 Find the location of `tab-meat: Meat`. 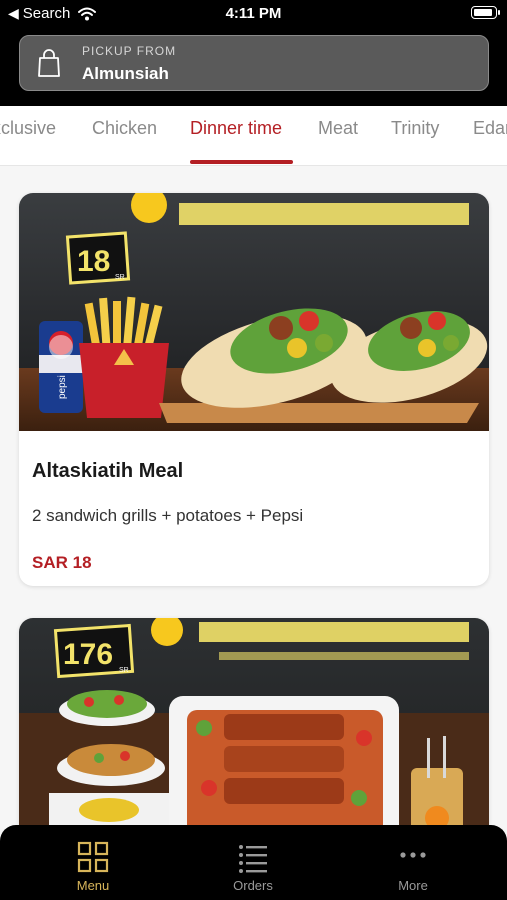

tab-meat: Meat is located at coordinates (338, 128).